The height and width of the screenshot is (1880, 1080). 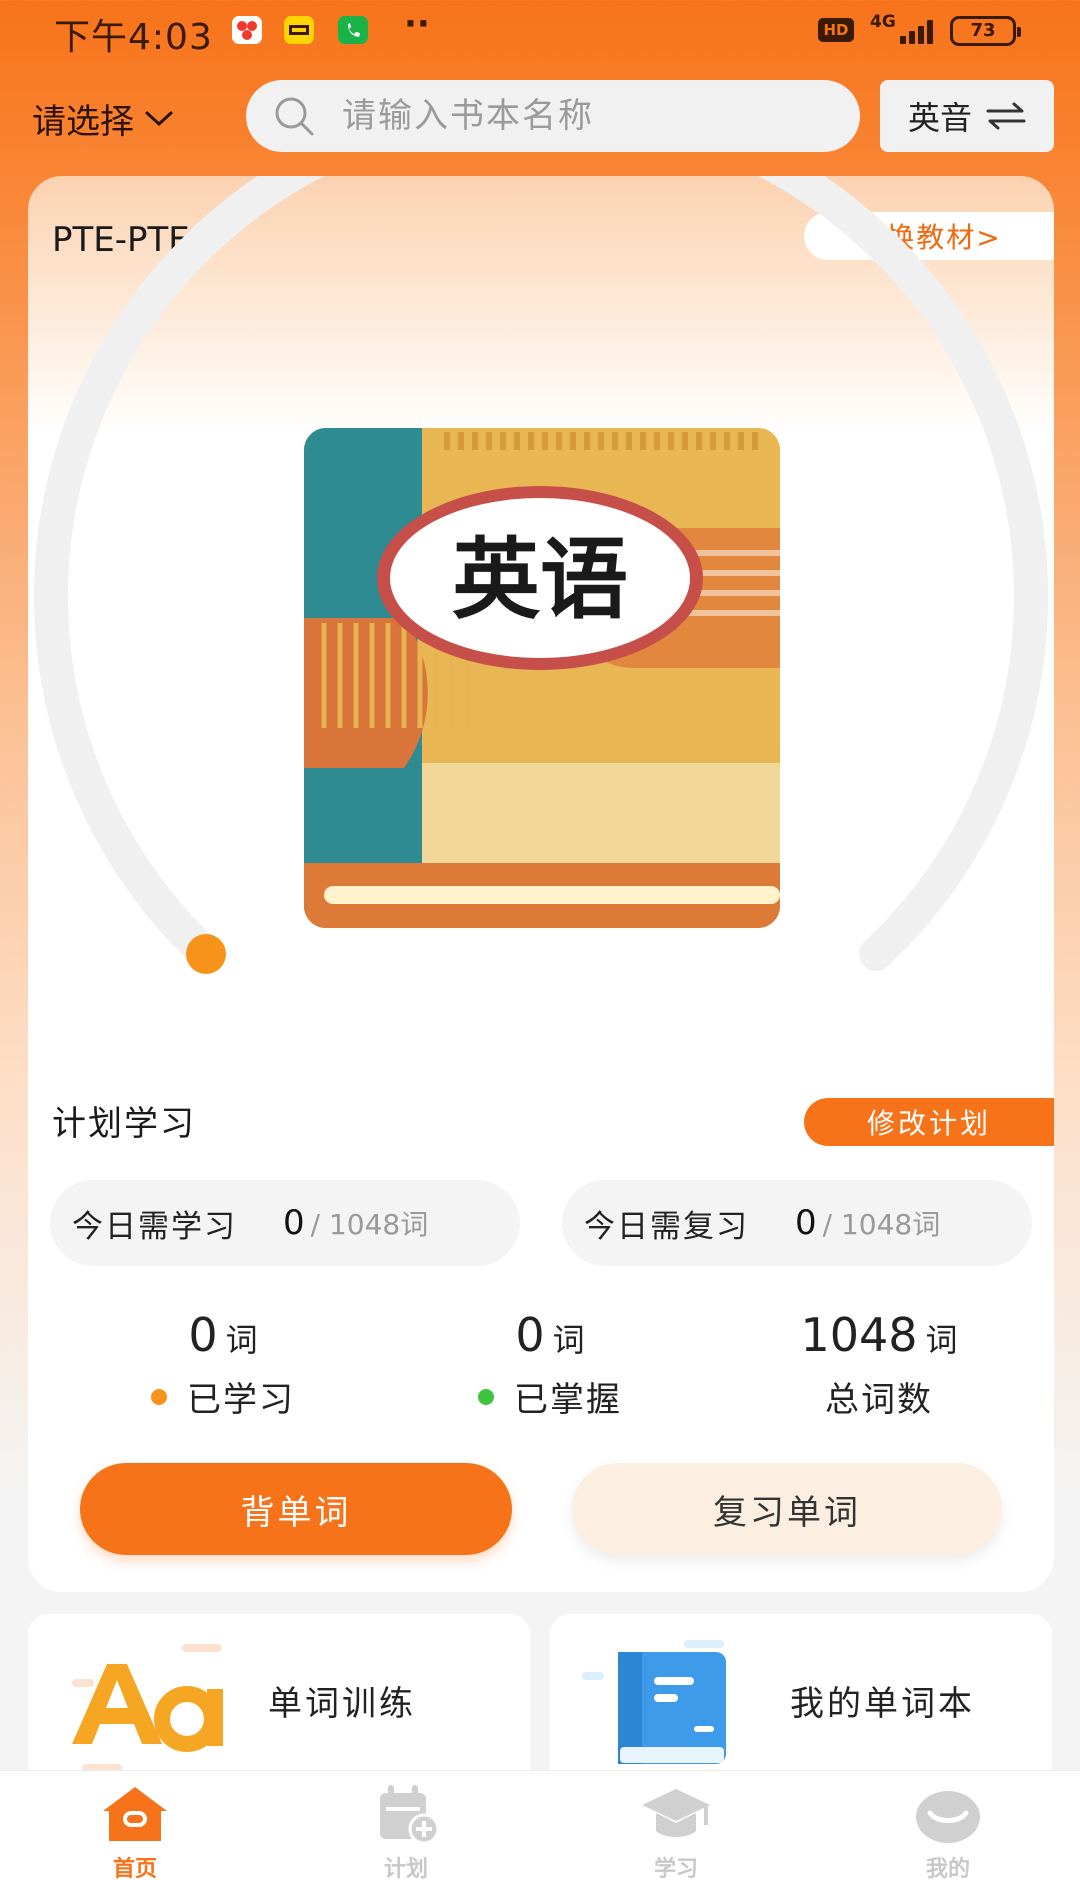 What do you see at coordinates (147, 1708) in the screenshot?
I see `word-training-icon` at bounding box center [147, 1708].